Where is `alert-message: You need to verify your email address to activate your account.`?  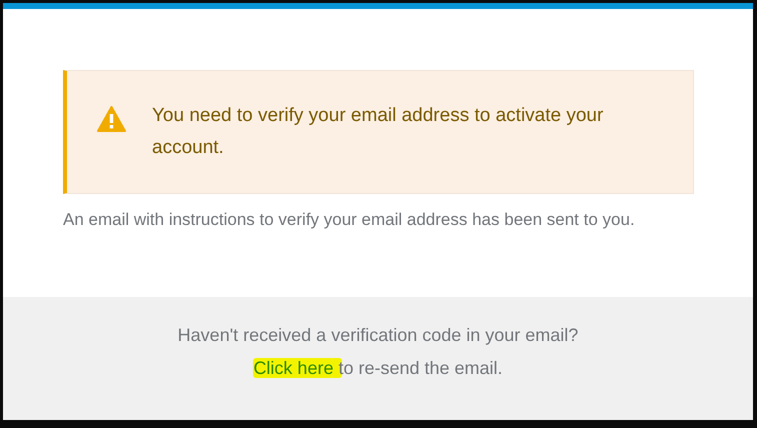
alert-message: You need to verify your email address to activate your account. is located at coordinates (378, 132).